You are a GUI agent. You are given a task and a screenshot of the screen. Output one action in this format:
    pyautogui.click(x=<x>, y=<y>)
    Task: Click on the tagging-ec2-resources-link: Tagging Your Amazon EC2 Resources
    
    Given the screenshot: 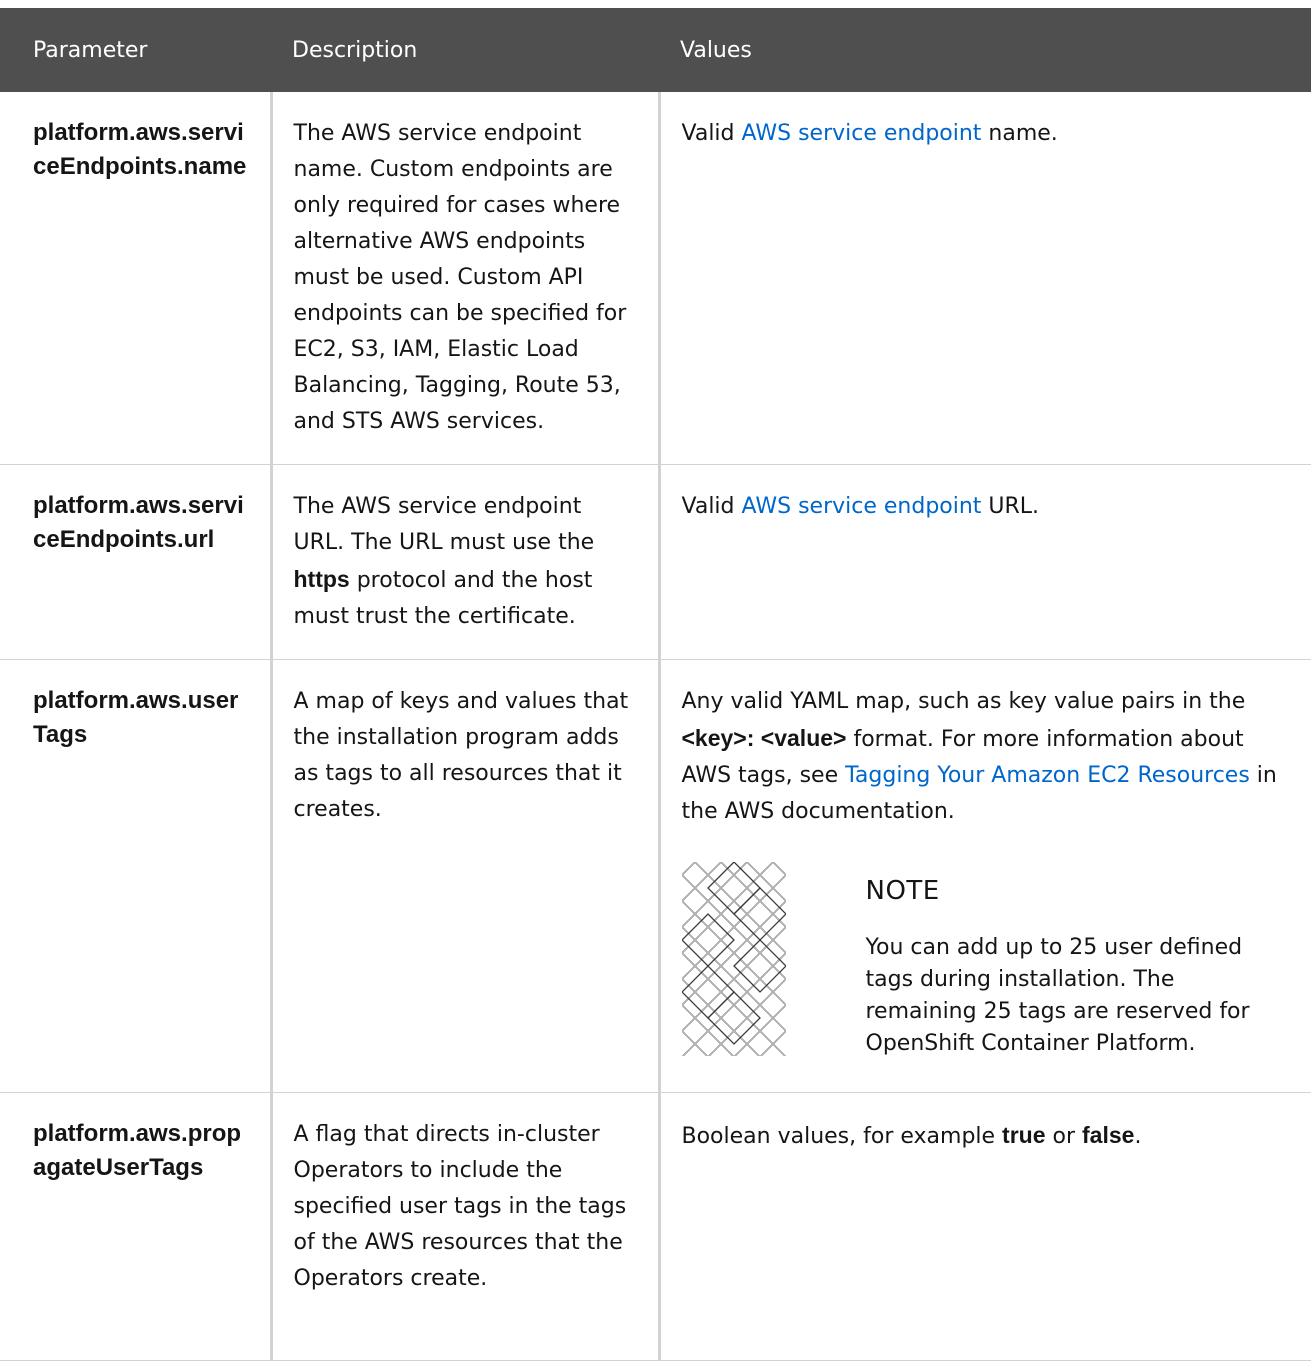 What is the action you would take?
    pyautogui.click(x=1047, y=775)
    